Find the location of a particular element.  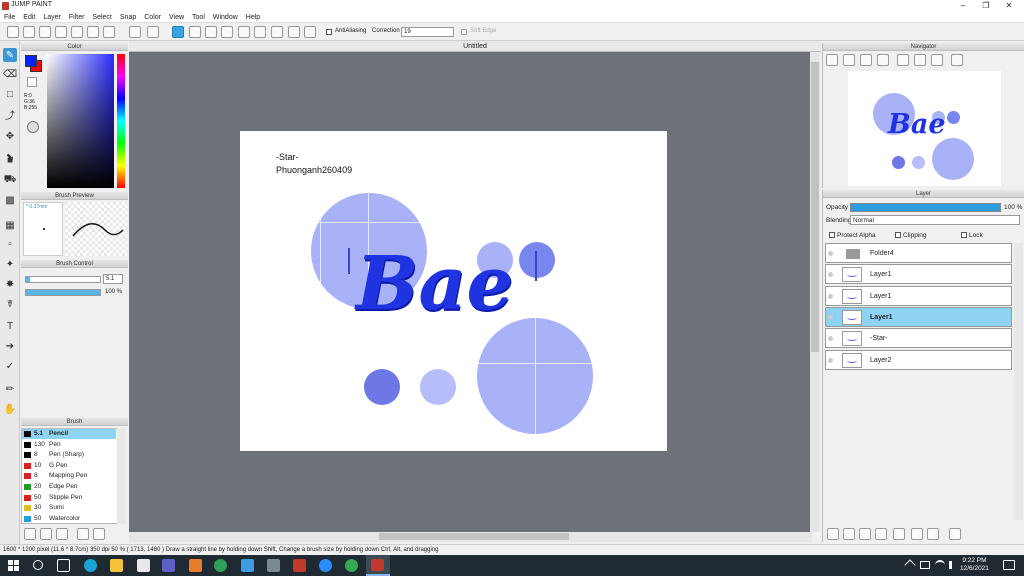

blending-select: Normal is located at coordinates (935, 220).